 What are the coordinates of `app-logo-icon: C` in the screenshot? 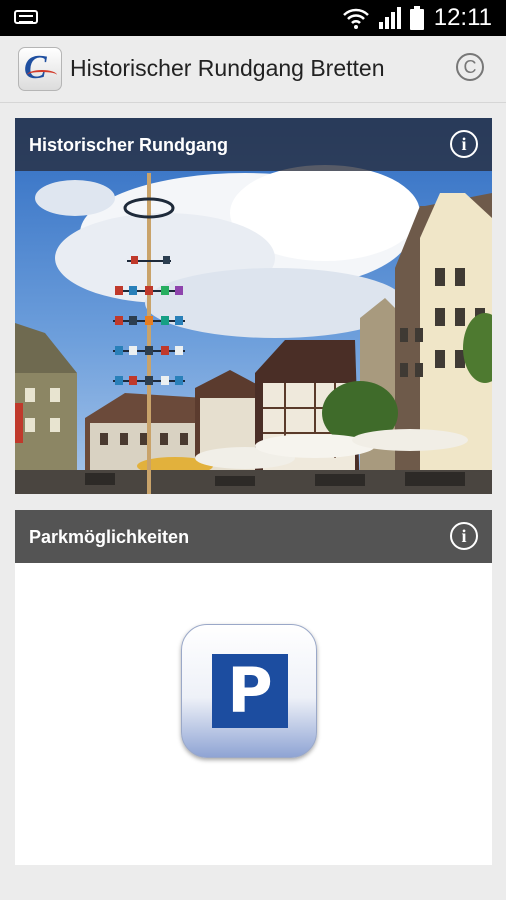 It's located at (40, 69).